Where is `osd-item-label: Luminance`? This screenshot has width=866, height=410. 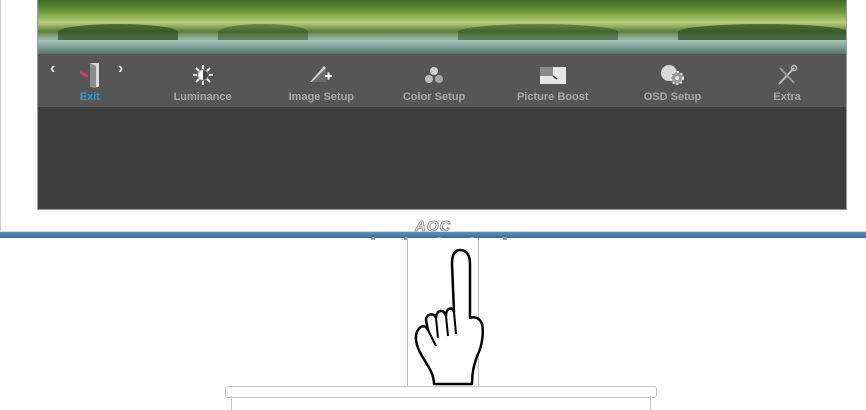
osd-item-label: Luminance is located at coordinates (202, 97).